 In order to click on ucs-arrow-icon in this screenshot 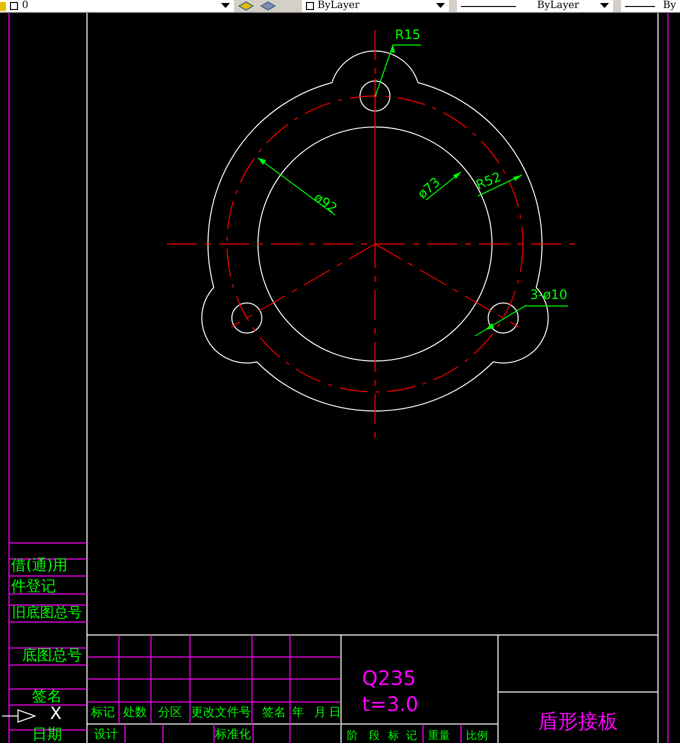, I will do `click(19, 716)`.